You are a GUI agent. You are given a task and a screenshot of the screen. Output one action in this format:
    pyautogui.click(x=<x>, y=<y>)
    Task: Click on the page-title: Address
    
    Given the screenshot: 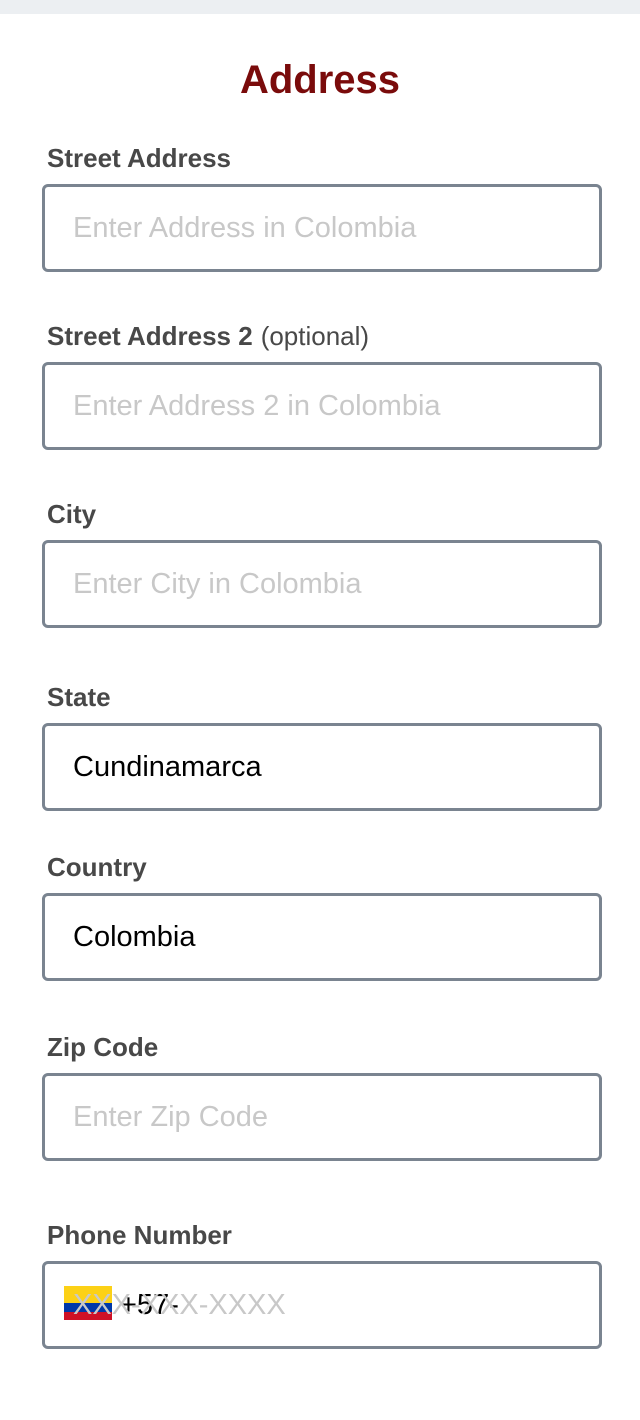 What is the action you would take?
    pyautogui.click(x=320, y=80)
    